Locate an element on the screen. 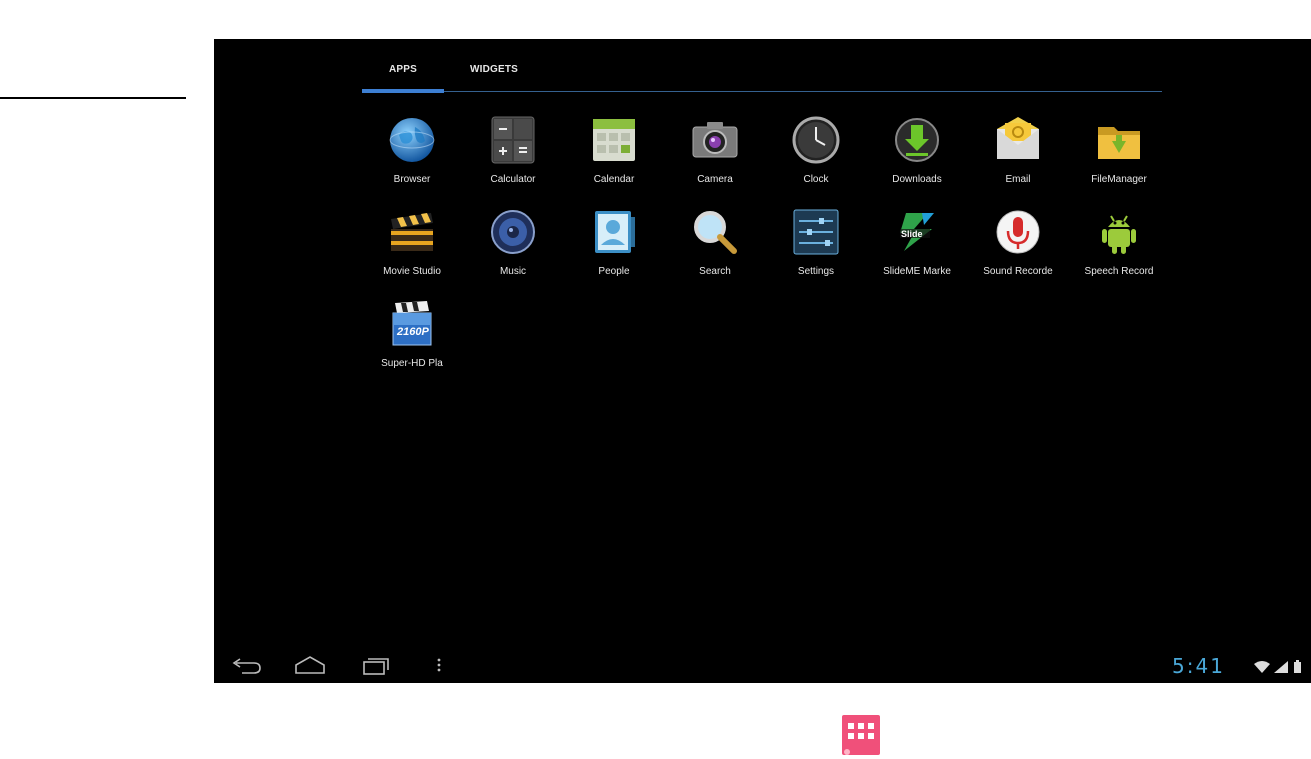  app-browser: Browser is located at coordinates (412, 153).